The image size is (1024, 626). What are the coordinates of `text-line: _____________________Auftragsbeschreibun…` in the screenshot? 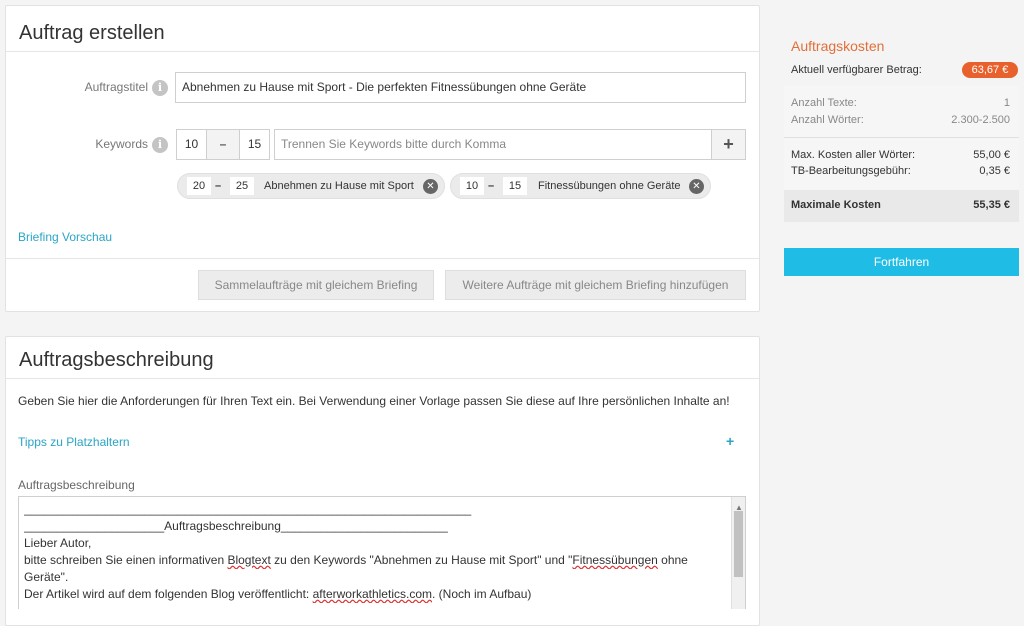 It's located at (236, 526).